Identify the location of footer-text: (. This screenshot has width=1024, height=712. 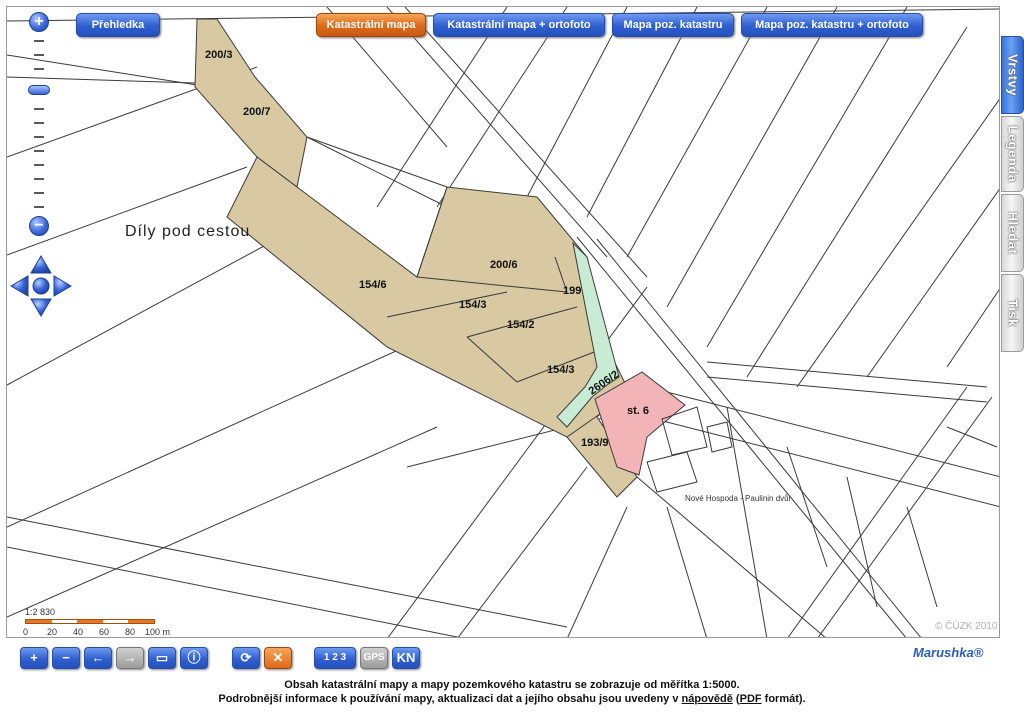
(736, 699).